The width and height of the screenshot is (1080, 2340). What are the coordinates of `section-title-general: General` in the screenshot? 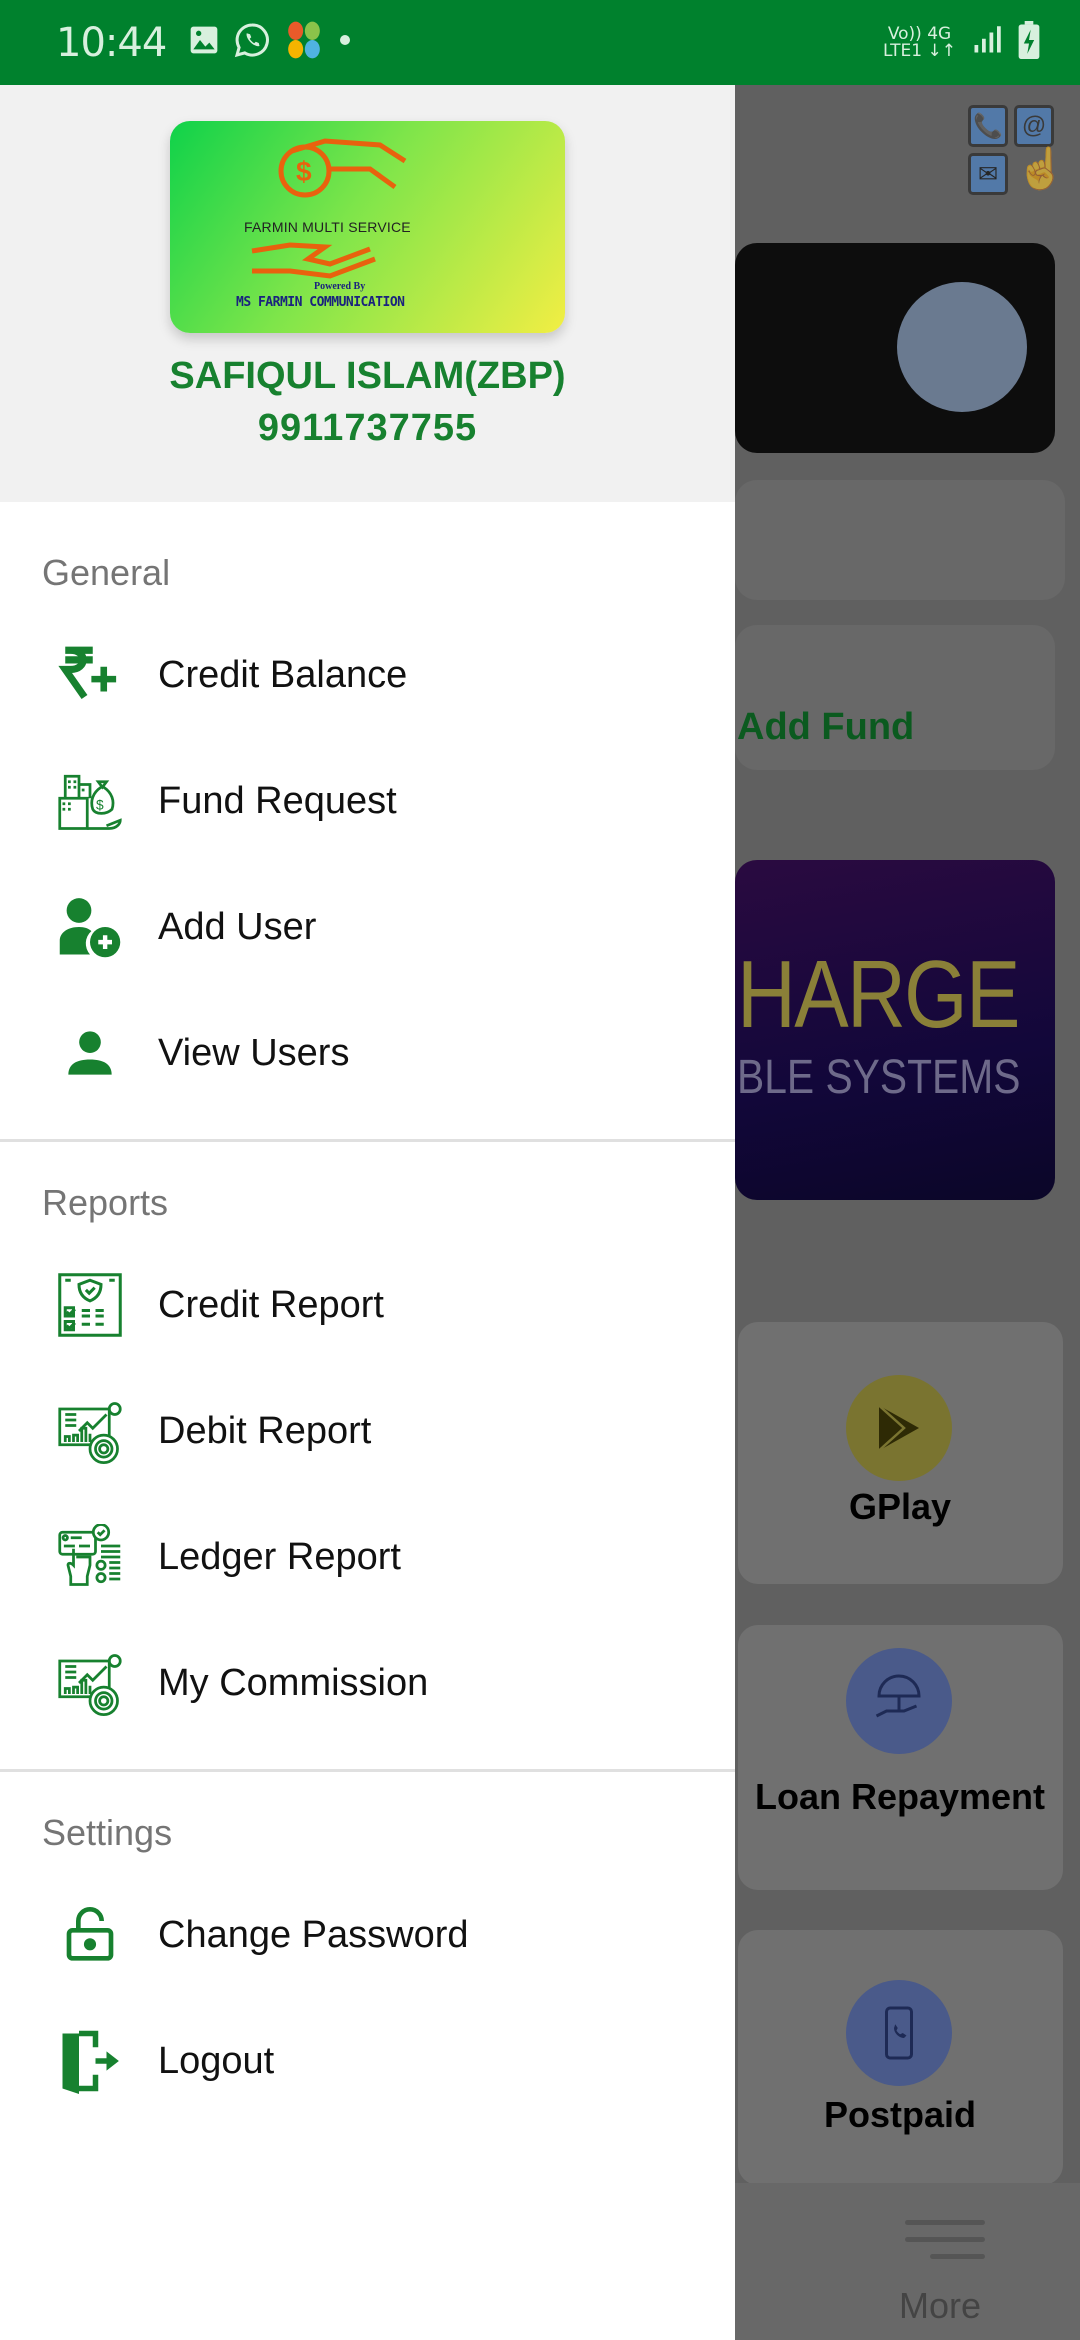 It's located at (106, 572).